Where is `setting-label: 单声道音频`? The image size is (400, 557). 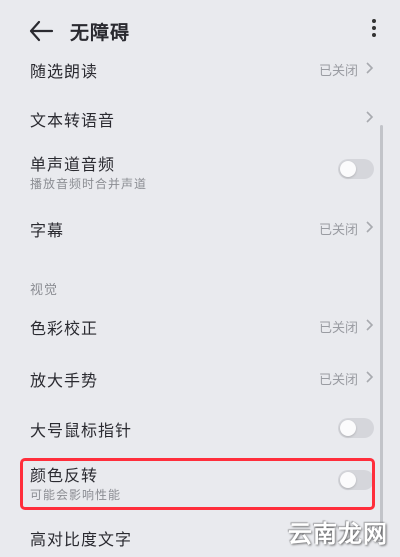 setting-label: 单声道音频 is located at coordinates (73, 164).